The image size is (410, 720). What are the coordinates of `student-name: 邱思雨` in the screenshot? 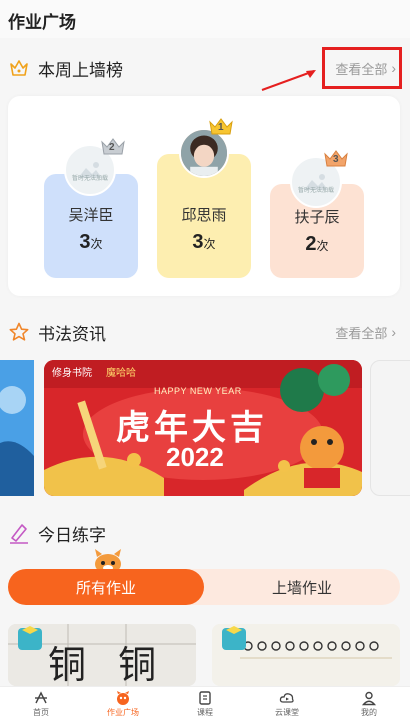 It's located at (204, 215).